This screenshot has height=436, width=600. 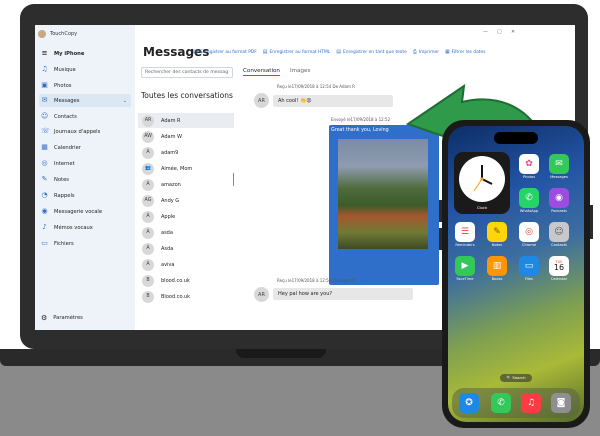 I want to click on app-name: TouchCopy, so click(x=64, y=34).